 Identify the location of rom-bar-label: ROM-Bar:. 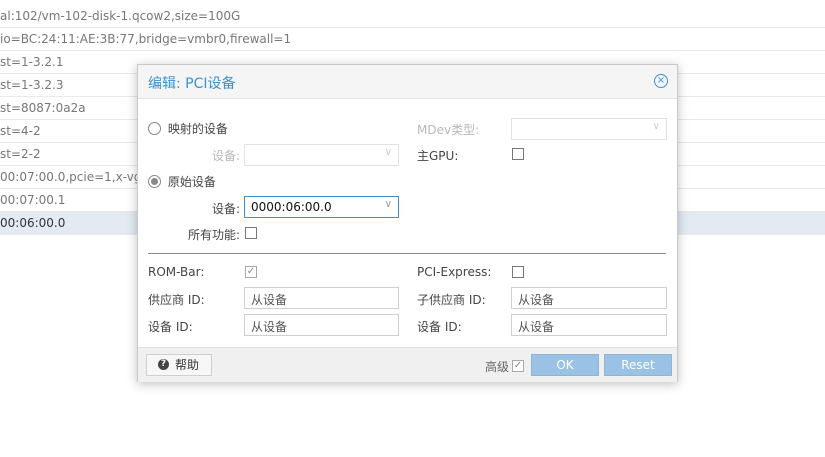
(176, 272).